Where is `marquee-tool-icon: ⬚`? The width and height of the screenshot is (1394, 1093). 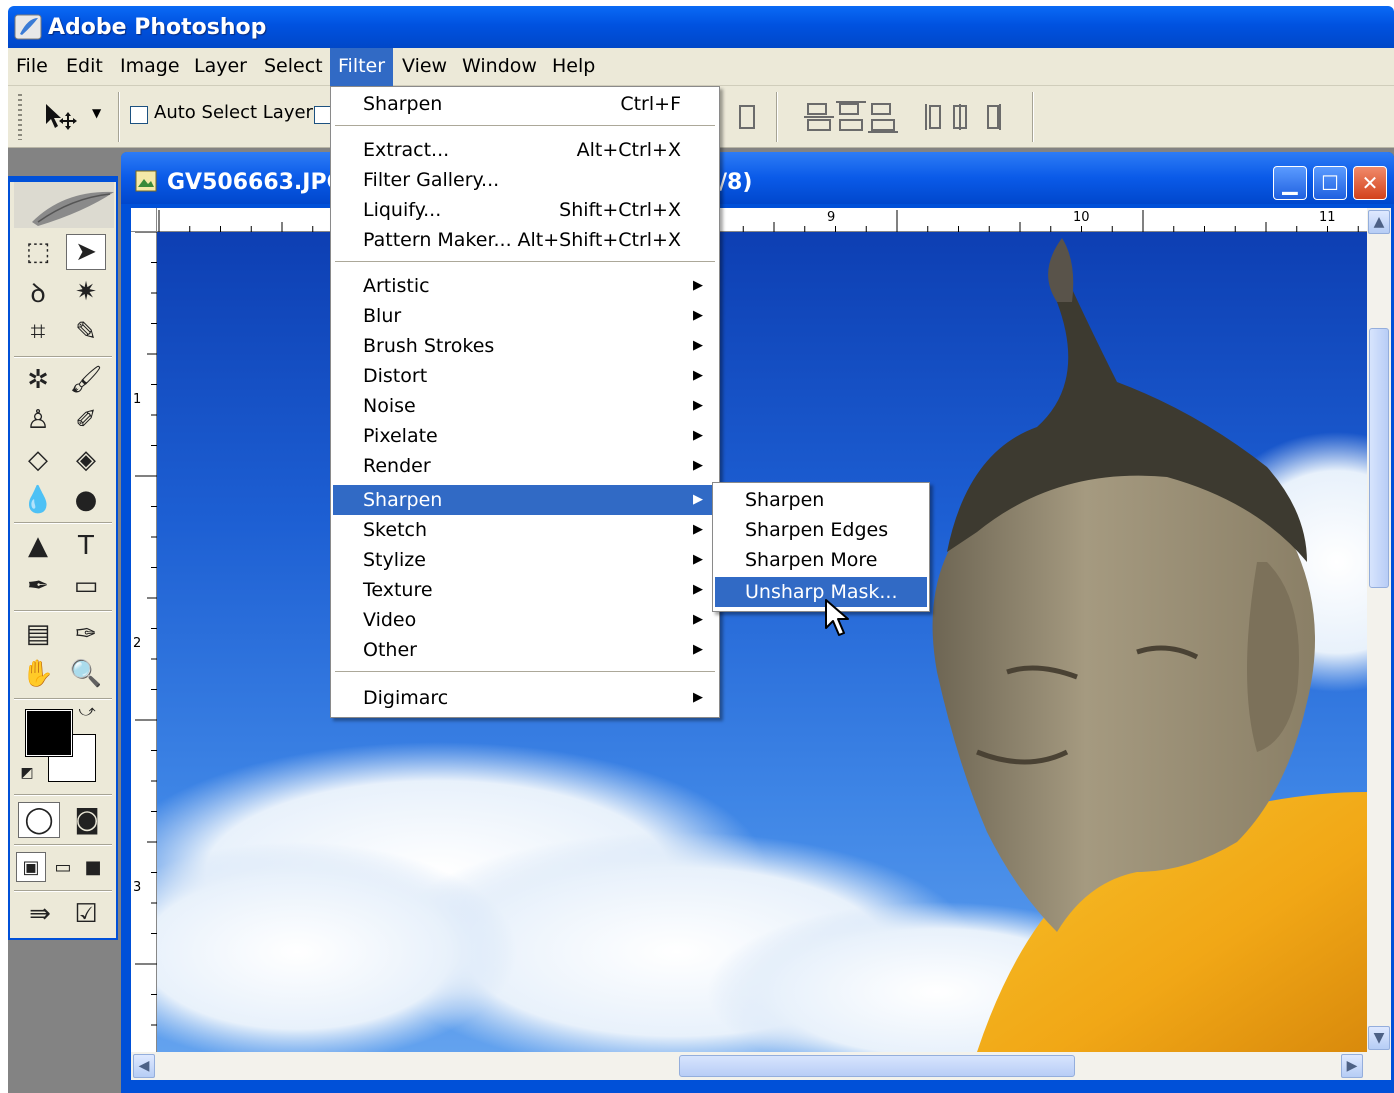 marquee-tool-icon: ⬚ is located at coordinates (38, 252).